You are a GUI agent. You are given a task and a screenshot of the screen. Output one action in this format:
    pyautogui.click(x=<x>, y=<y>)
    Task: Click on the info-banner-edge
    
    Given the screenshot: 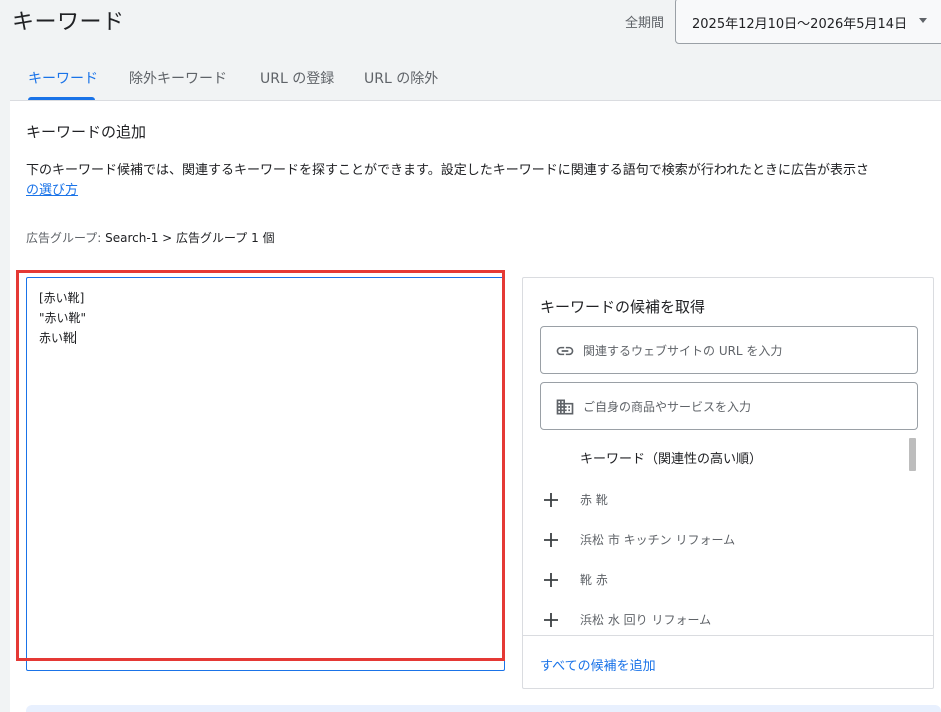 What is the action you would take?
    pyautogui.click(x=483, y=708)
    